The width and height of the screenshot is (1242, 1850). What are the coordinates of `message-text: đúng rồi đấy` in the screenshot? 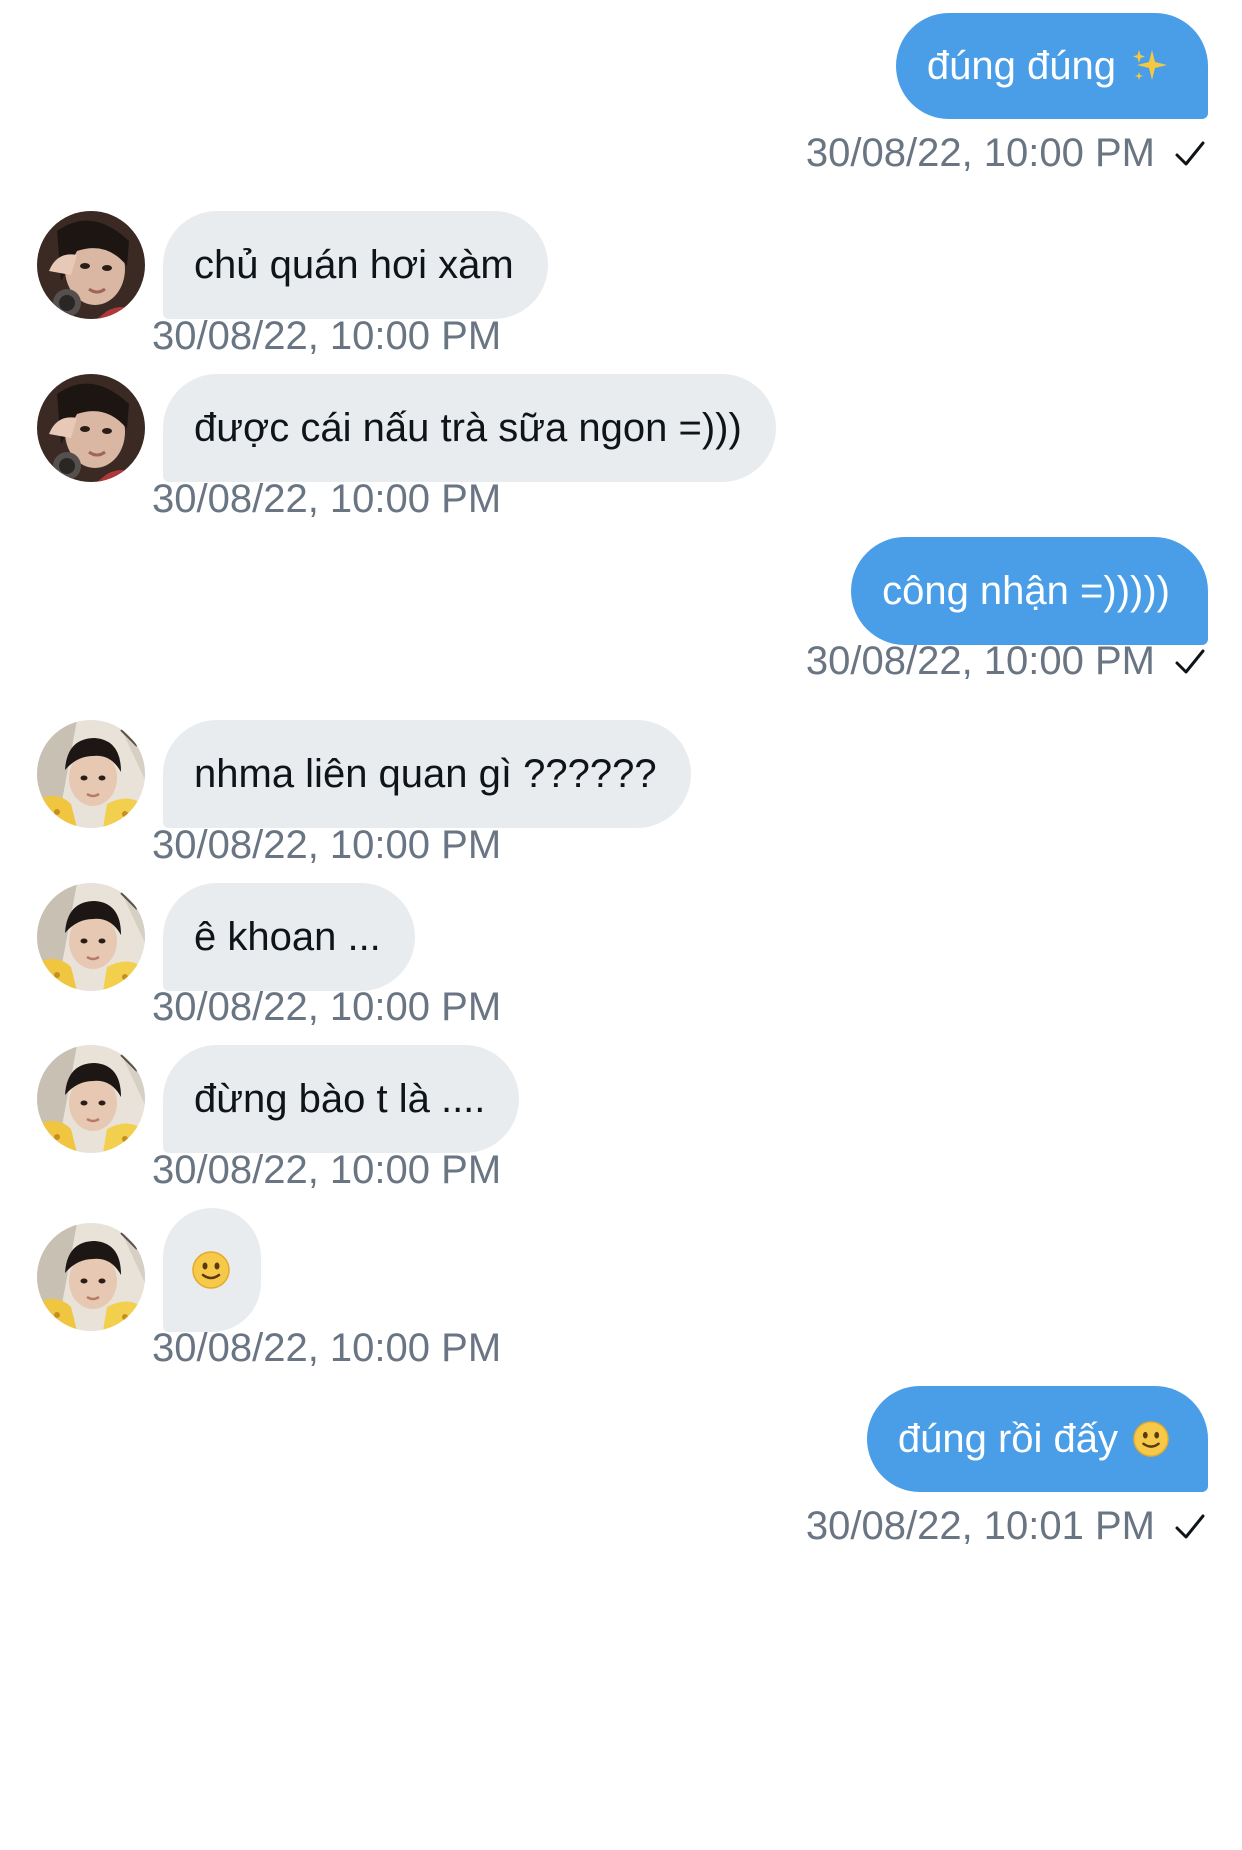 It's located at (1007, 1438).